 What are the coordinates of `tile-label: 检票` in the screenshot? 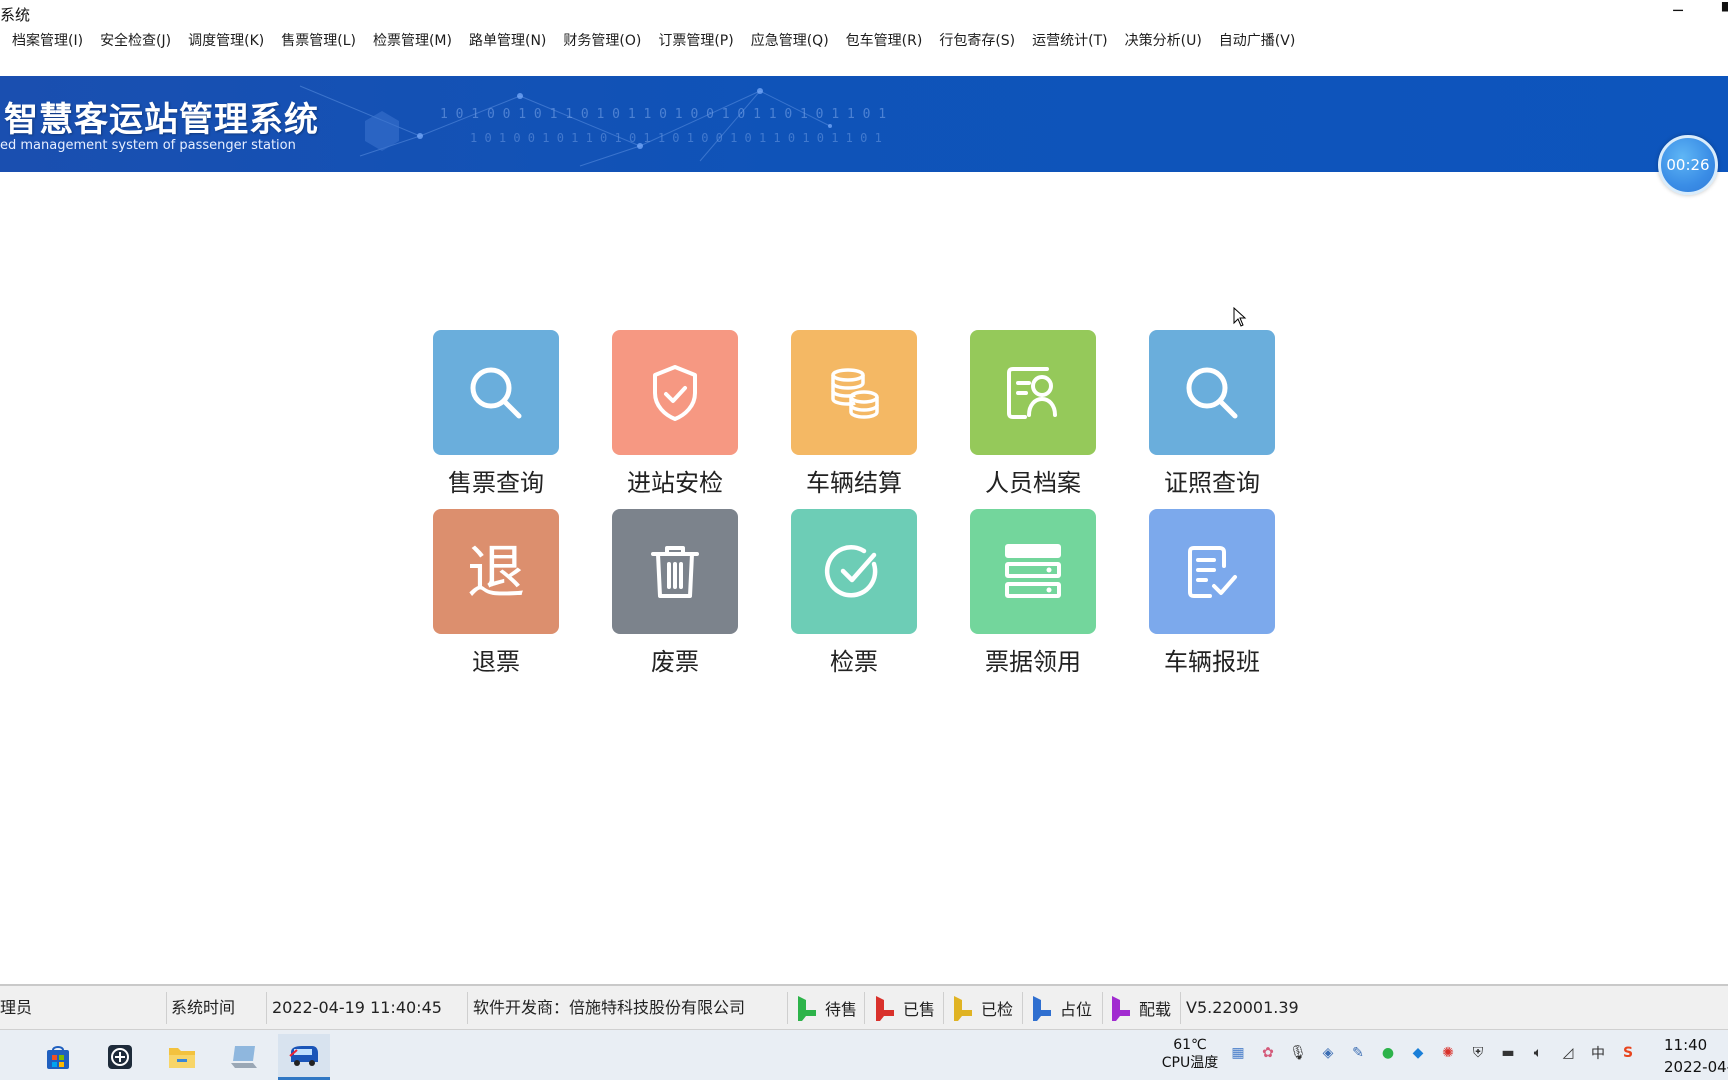 It's located at (854, 662).